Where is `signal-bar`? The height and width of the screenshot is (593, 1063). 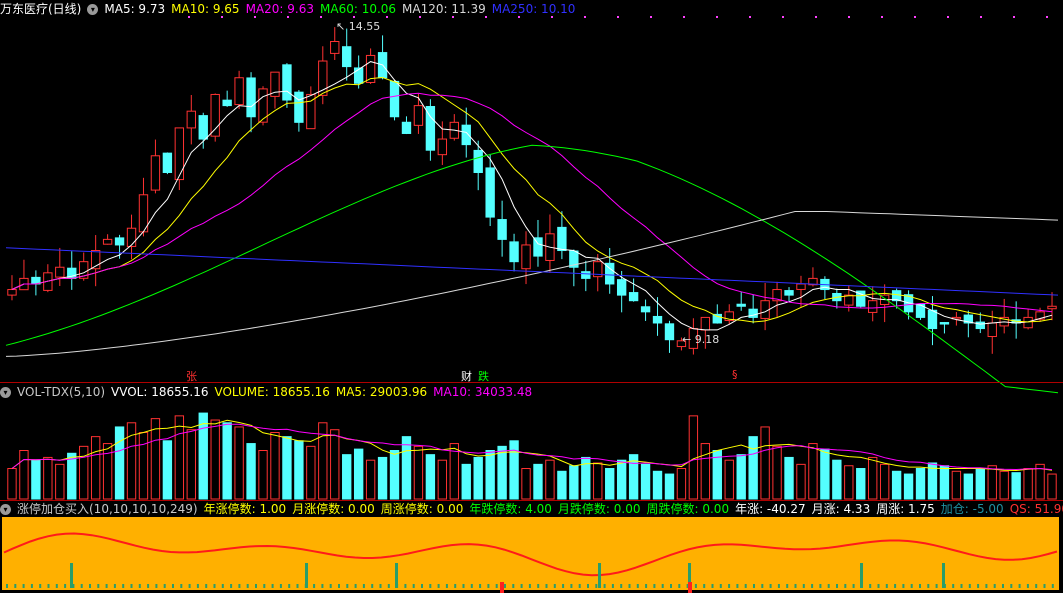 signal-bar is located at coordinates (71, 575).